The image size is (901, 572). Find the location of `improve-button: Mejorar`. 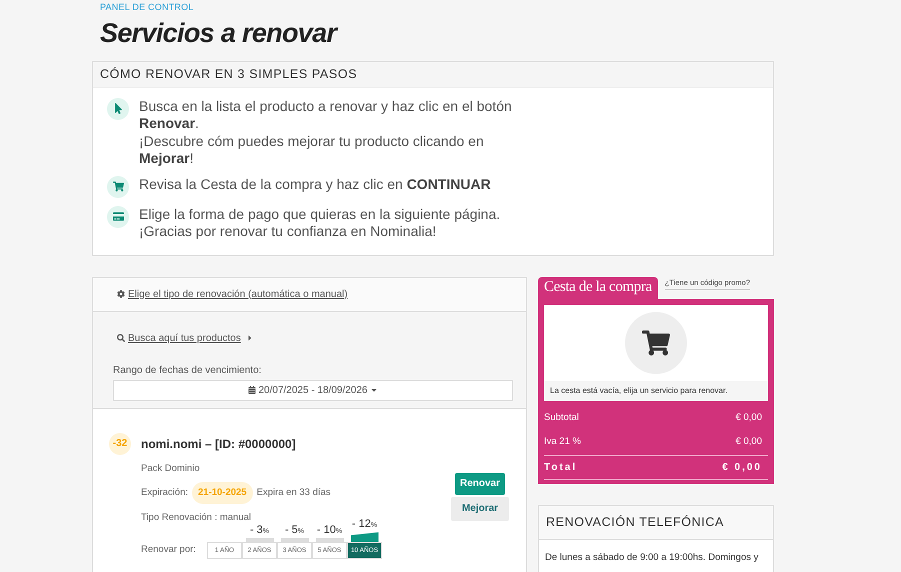

improve-button: Mejorar is located at coordinates (480, 508).